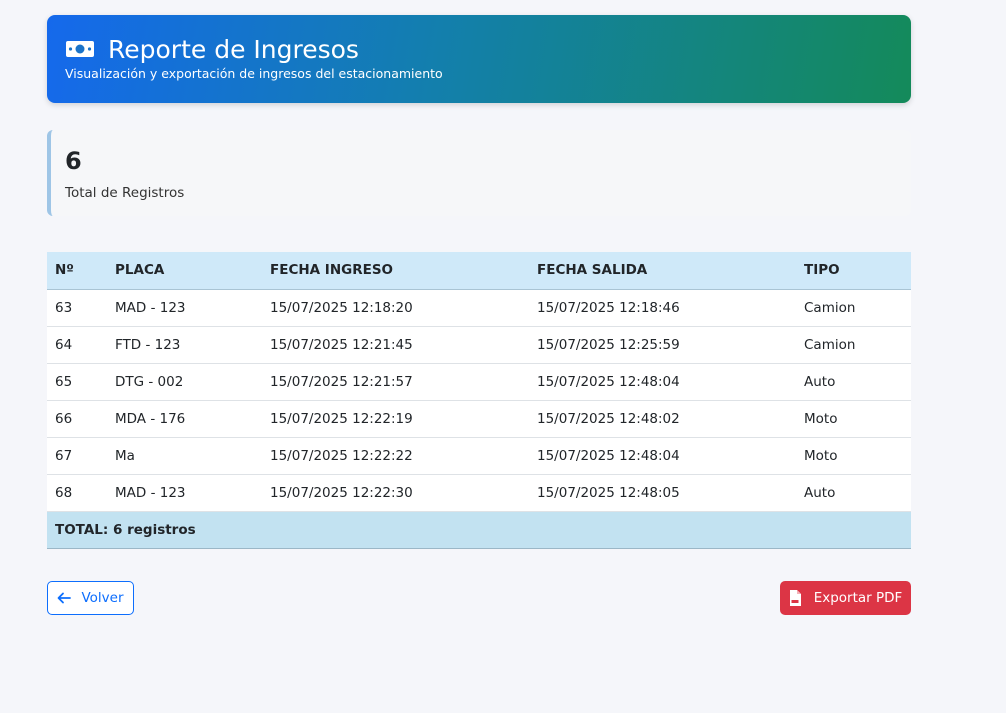 The height and width of the screenshot is (713, 1006). I want to click on header-title-row: Reporte de Ingresos, so click(212, 49).